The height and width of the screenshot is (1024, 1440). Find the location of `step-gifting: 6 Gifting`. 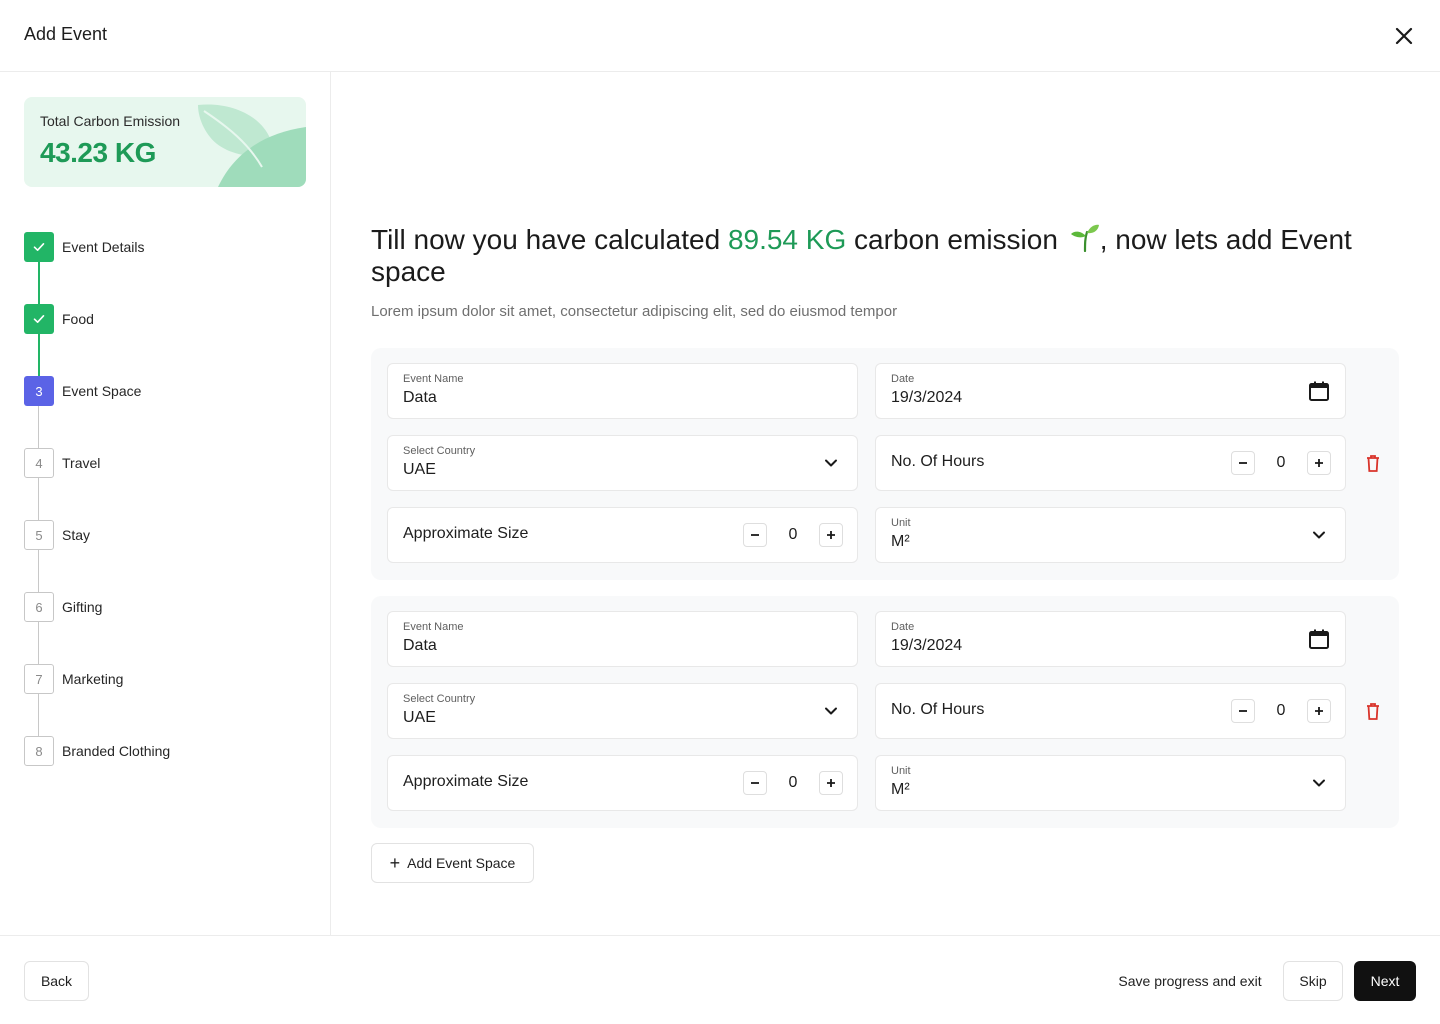

step-gifting: 6 Gifting is located at coordinates (164, 607).